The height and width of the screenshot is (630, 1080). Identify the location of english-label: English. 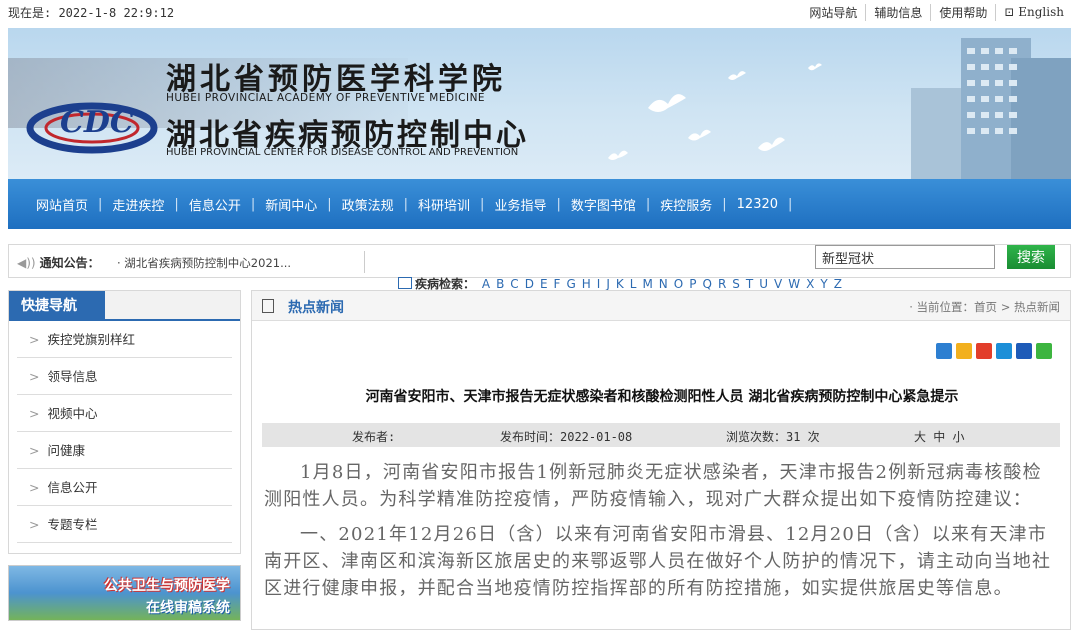
(1041, 12).